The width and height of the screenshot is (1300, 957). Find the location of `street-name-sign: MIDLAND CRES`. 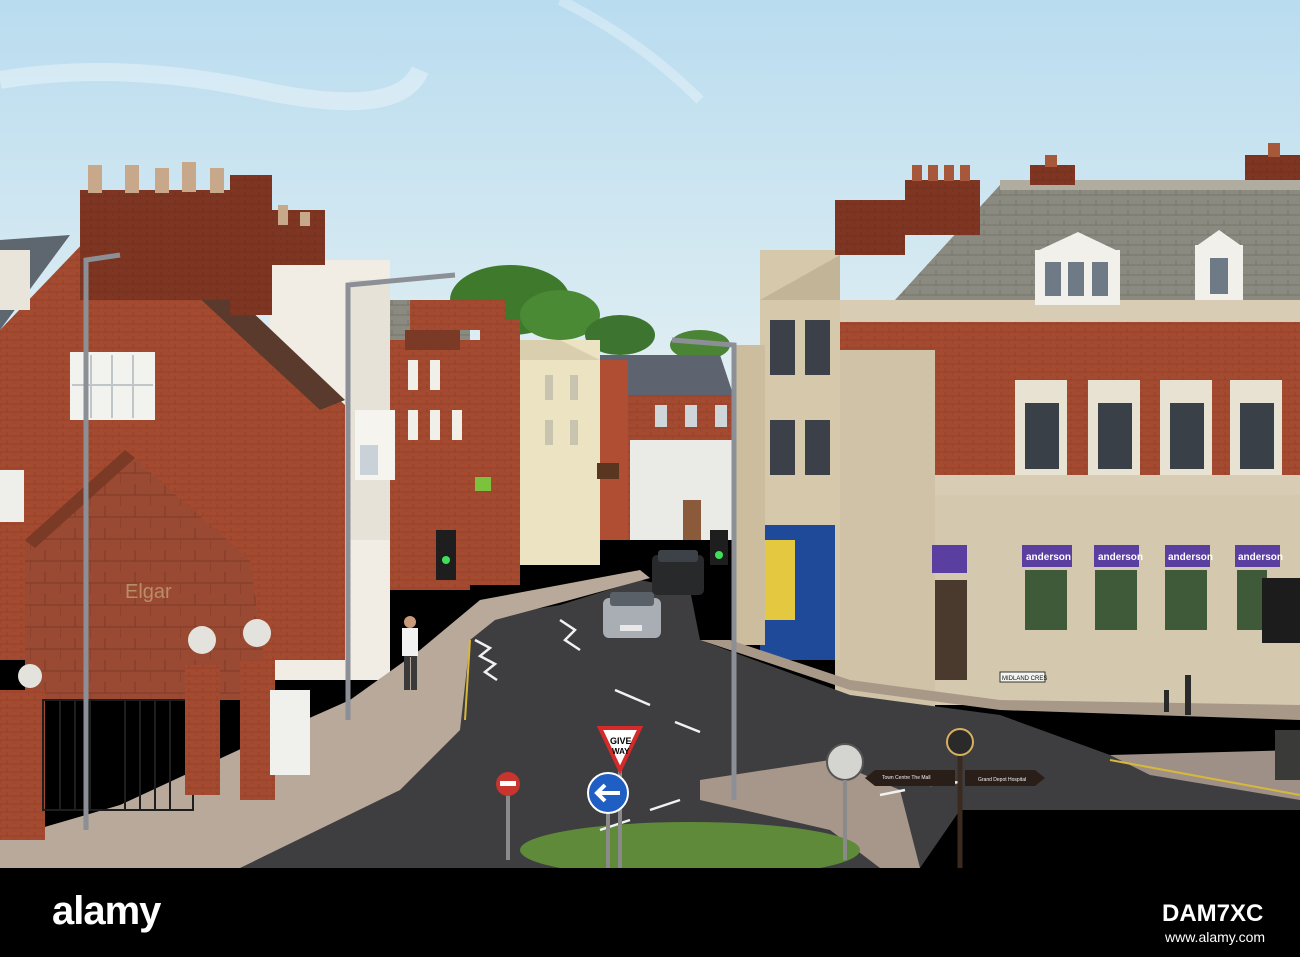

street-name-sign: MIDLAND CRES is located at coordinates (1023, 677).